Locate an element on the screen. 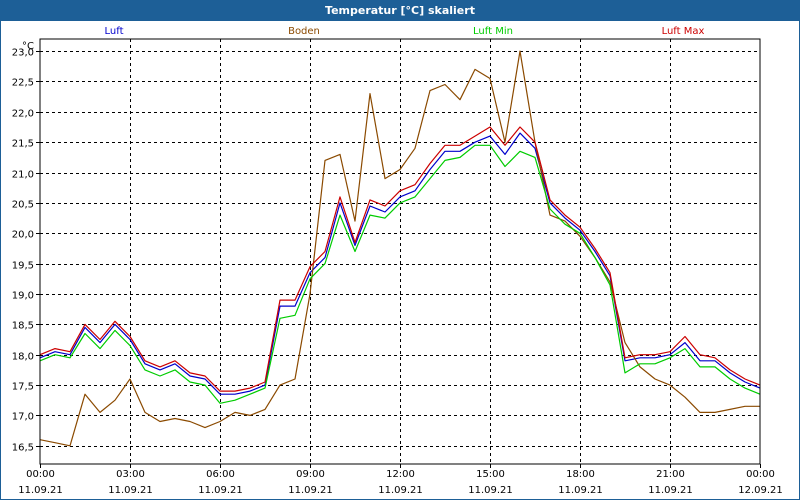 The width and height of the screenshot is (800, 500). y-tick-label: 19,0 is located at coordinates (23, 296).